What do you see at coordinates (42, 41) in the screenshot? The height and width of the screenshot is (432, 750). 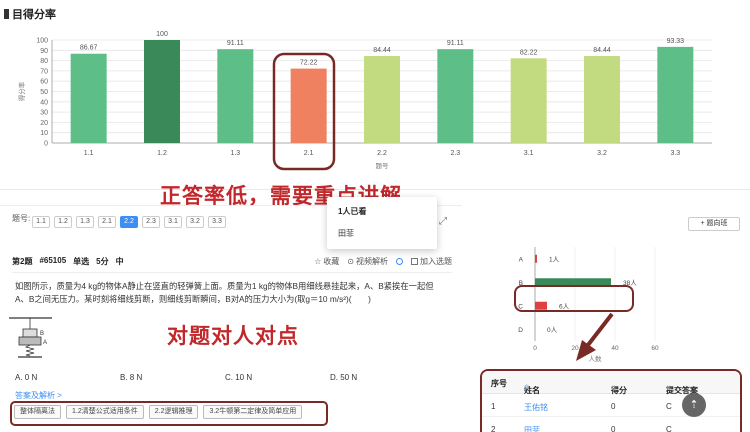 I see `y-tick-label: 100` at bounding box center [42, 41].